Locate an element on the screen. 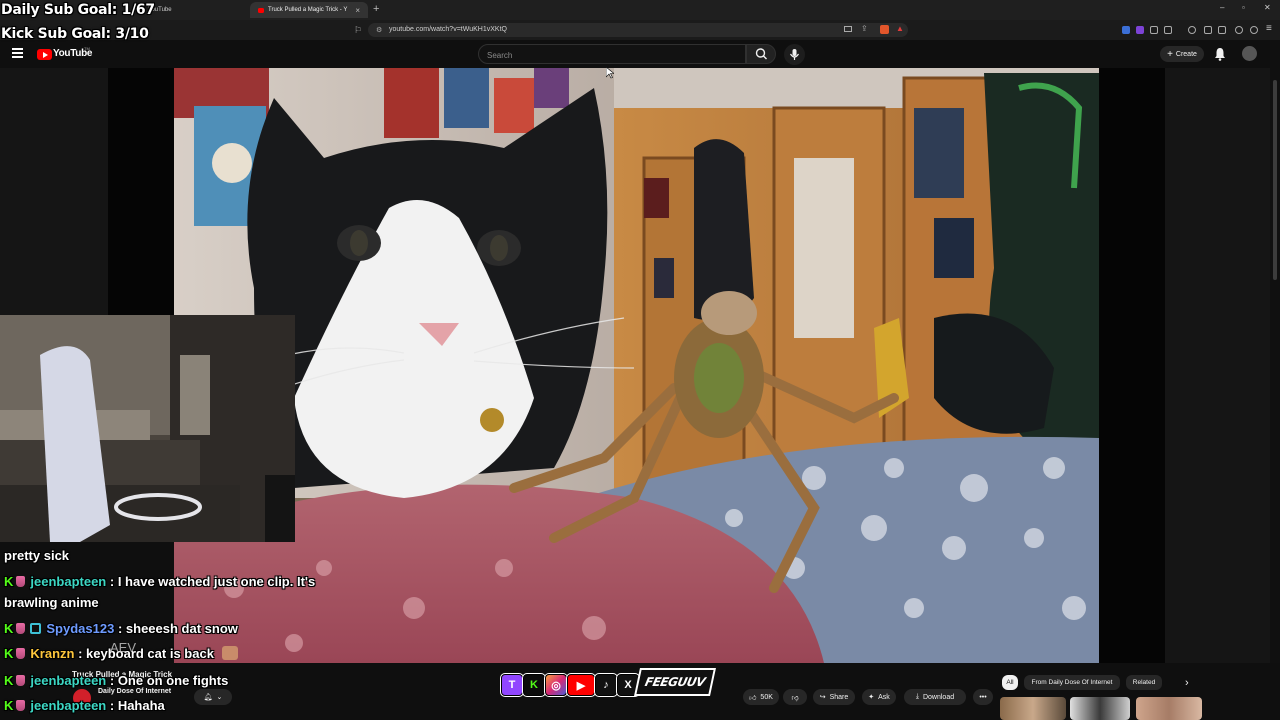  chat-message-text: : I have watched just one clip. It's is located at coordinates (212, 581).